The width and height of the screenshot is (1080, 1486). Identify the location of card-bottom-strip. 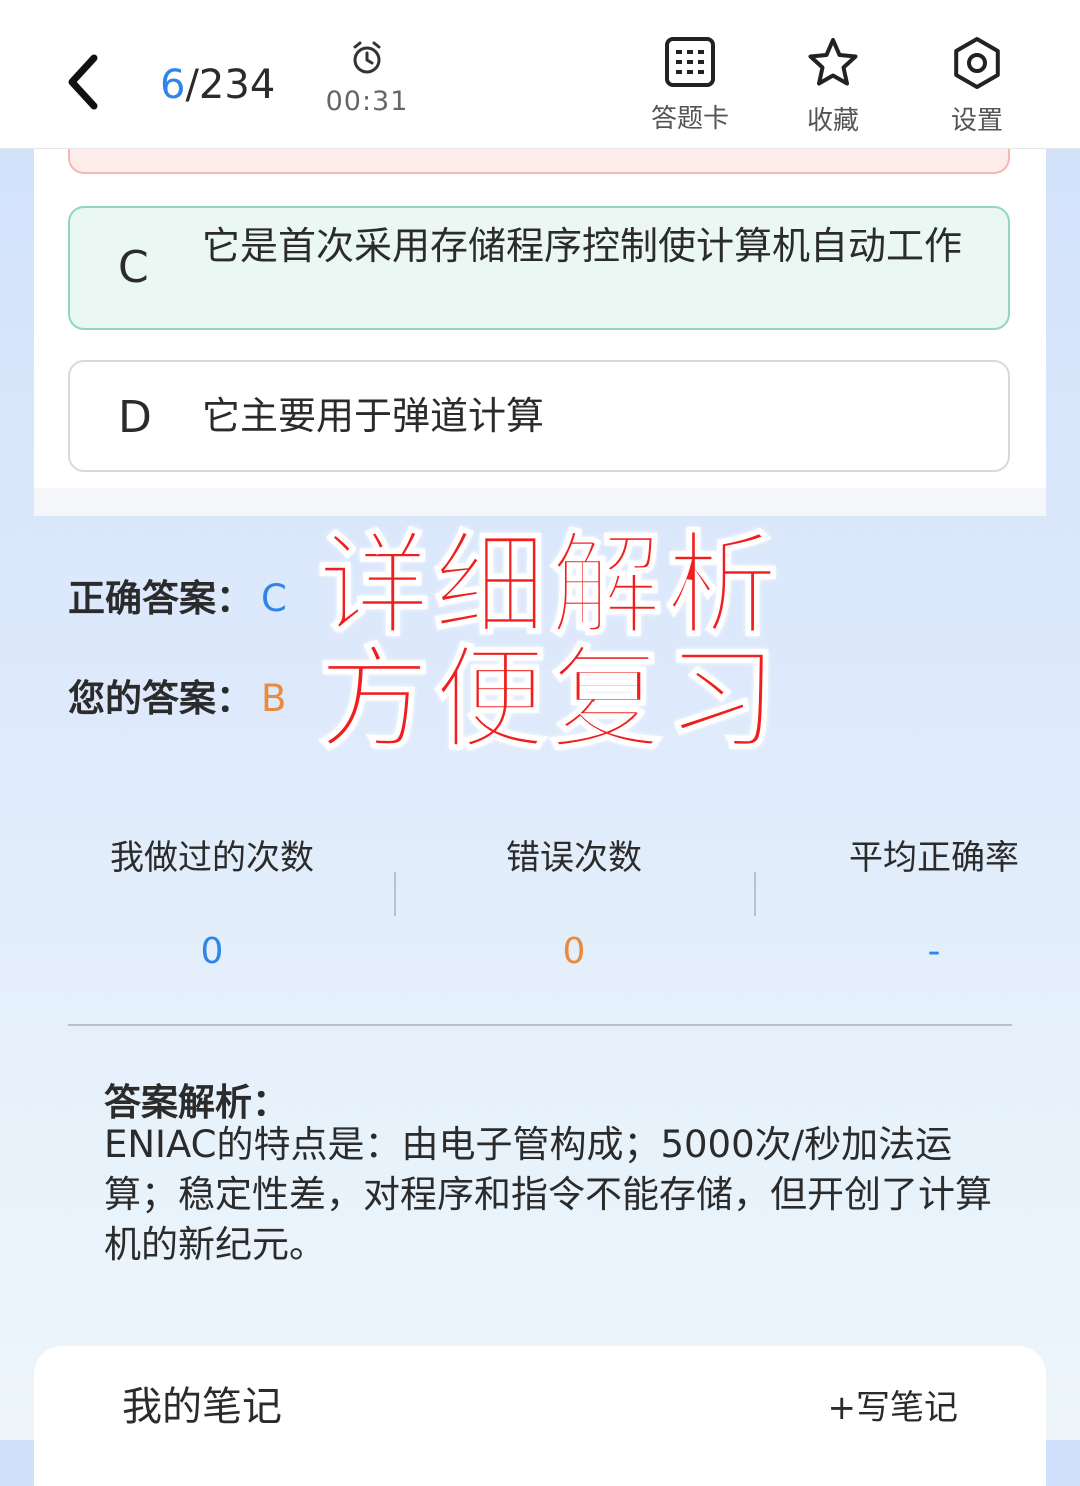
(540, 502).